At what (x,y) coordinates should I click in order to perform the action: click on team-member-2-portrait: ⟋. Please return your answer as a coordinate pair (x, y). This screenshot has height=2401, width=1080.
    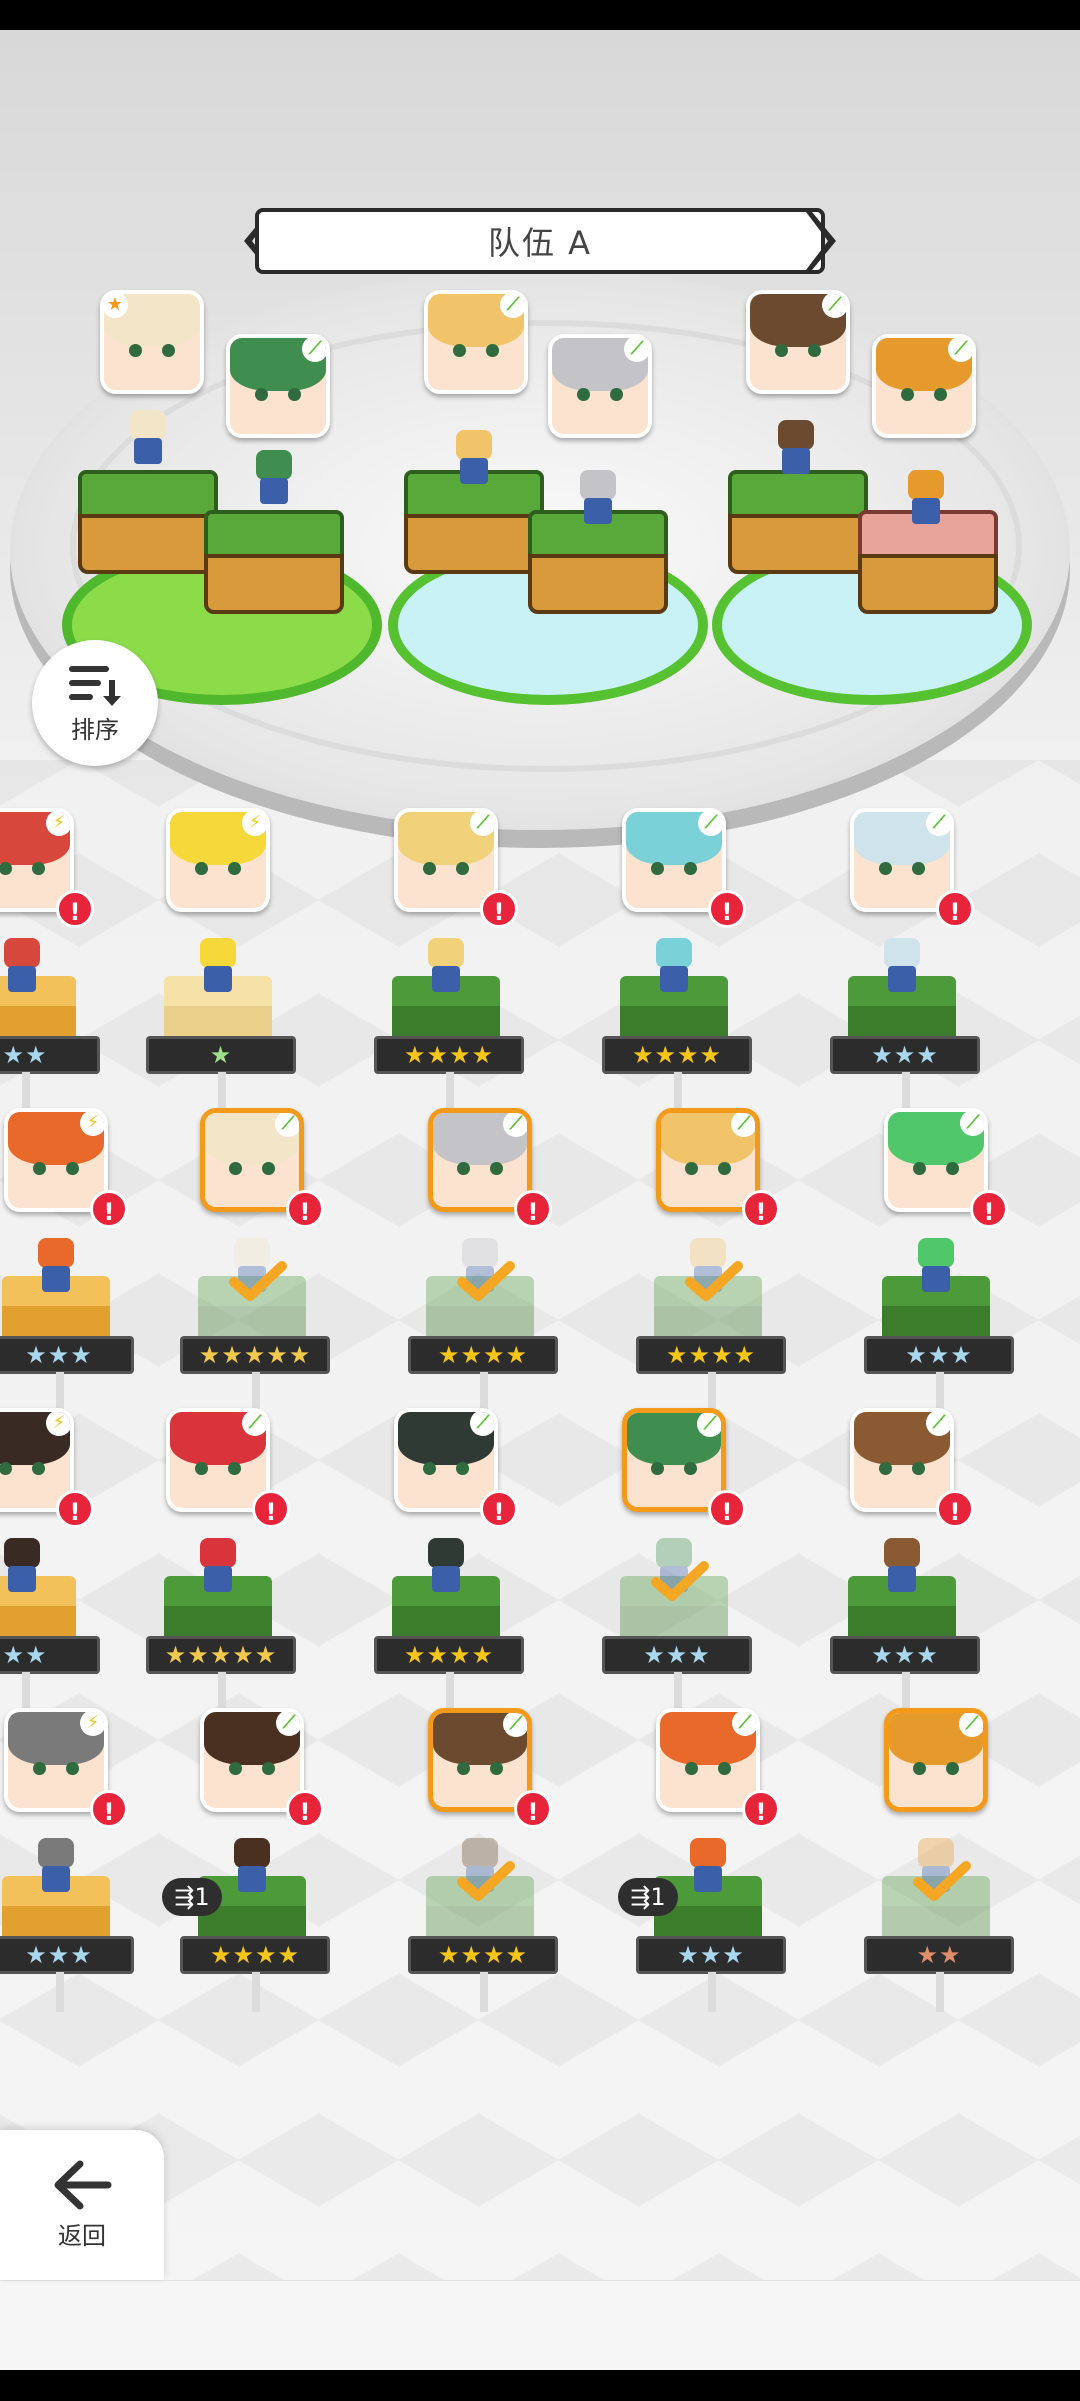
    Looking at the image, I should click on (278, 386).